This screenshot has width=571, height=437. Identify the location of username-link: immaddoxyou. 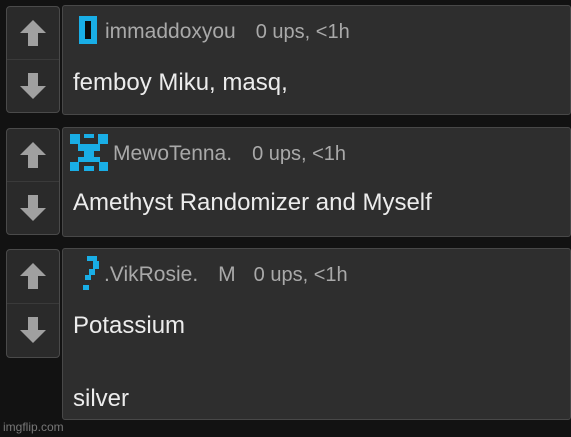
(170, 32).